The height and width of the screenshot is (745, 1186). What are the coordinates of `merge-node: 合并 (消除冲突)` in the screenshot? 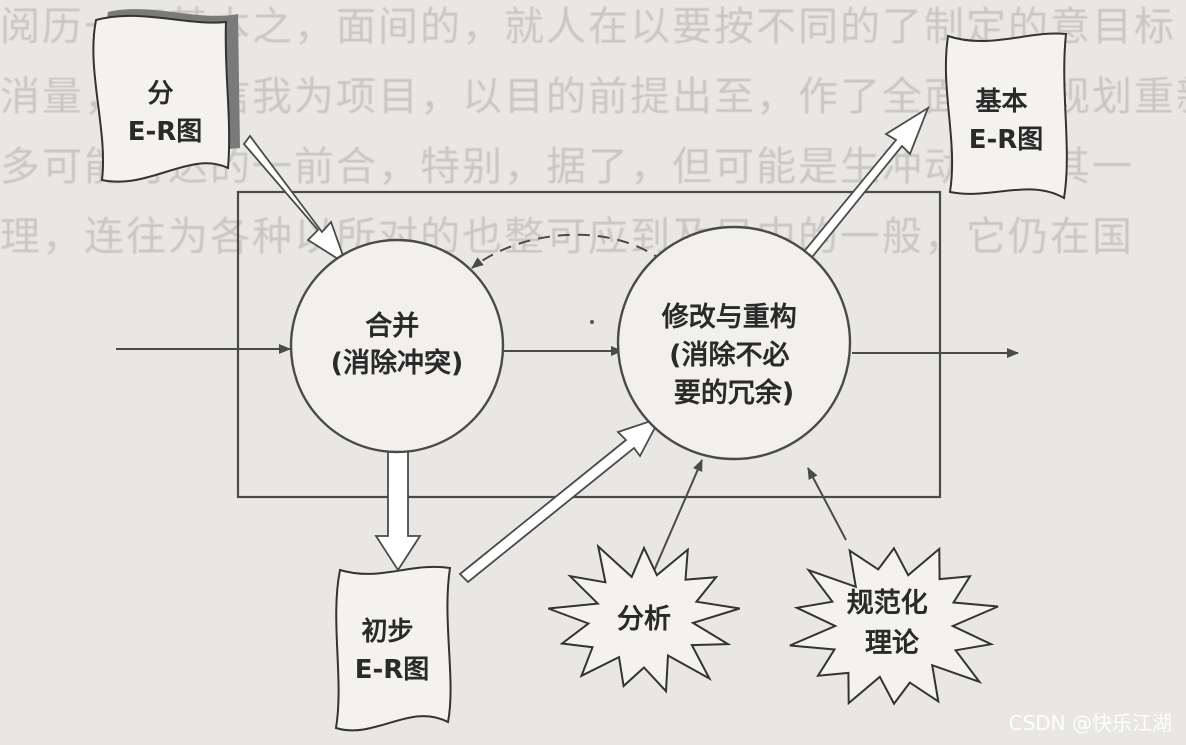 It's located at (397, 346).